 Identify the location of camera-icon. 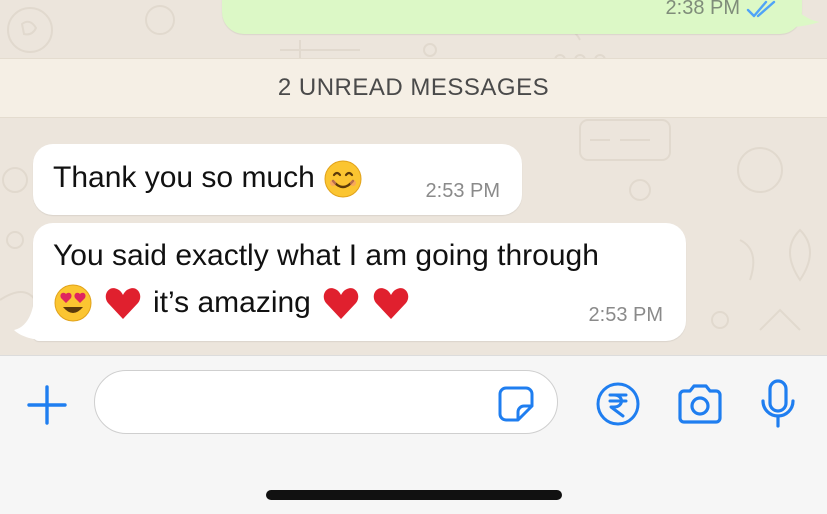
(700, 404).